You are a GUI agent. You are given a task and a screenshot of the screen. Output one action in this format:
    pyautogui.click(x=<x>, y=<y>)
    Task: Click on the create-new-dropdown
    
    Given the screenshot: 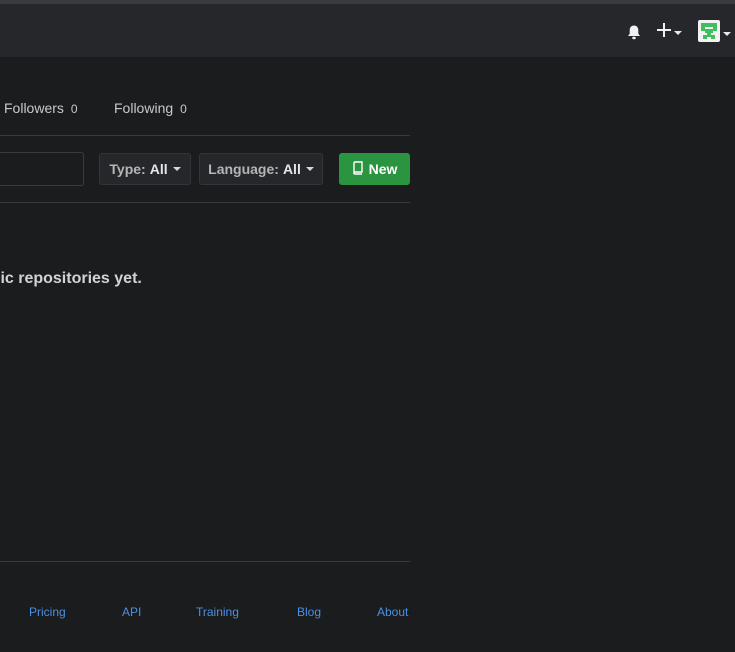 What is the action you would take?
    pyautogui.click(x=669, y=32)
    